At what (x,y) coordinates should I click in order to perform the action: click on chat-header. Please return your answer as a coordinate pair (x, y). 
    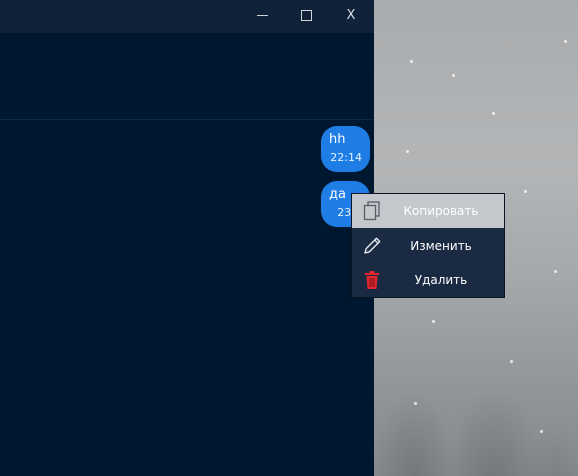
    Looking at the image, I should click on (187, 76).